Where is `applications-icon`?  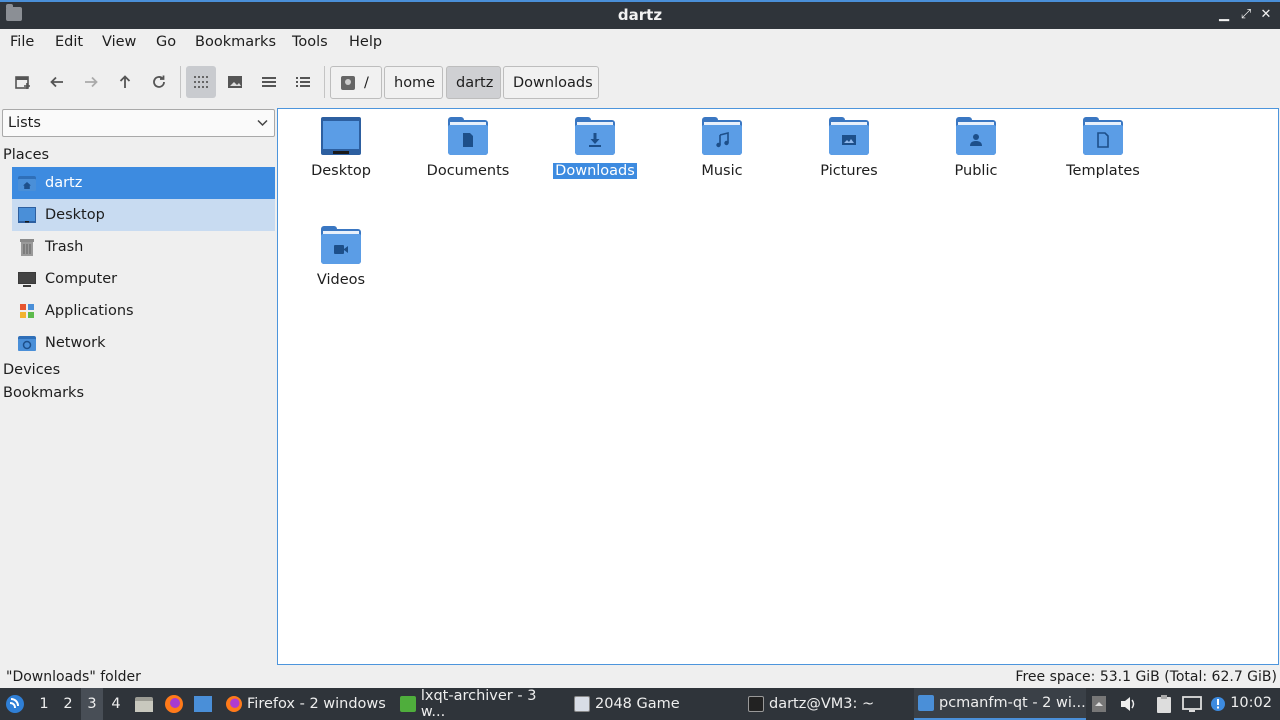
applications-icon is located at coordinates (27, 311).